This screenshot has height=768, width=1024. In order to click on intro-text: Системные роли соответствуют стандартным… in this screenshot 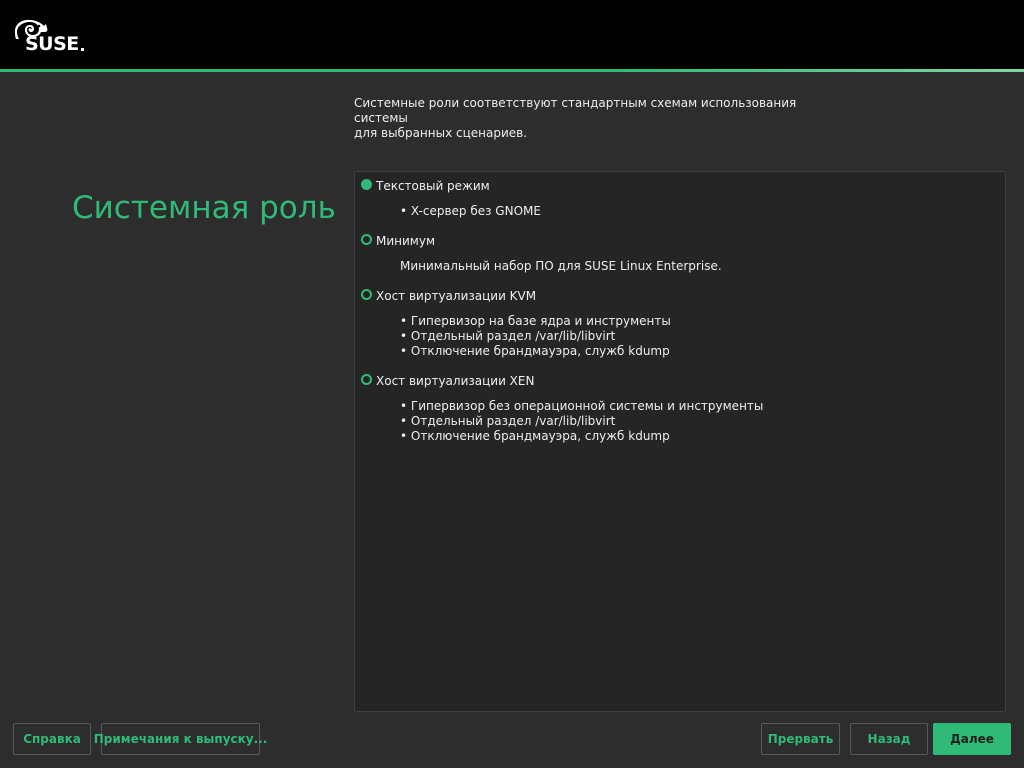, I will do `click(589, 118)`.